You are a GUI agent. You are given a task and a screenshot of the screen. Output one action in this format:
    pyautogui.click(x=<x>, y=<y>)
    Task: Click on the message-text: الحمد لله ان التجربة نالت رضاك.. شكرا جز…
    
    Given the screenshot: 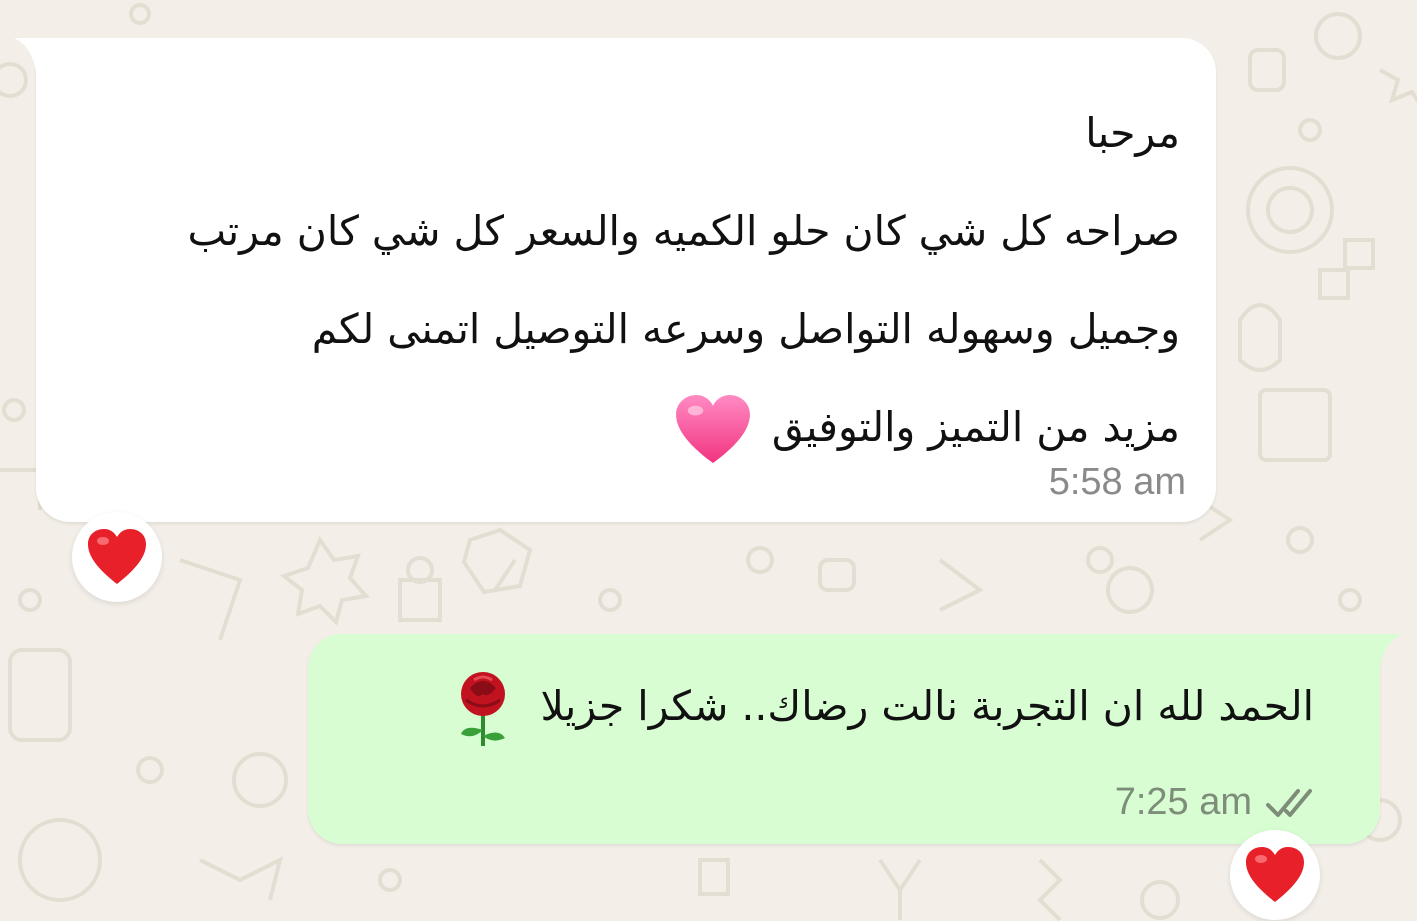 What is the action you would take?
    pyautogui.click(x=834, y=706)
    